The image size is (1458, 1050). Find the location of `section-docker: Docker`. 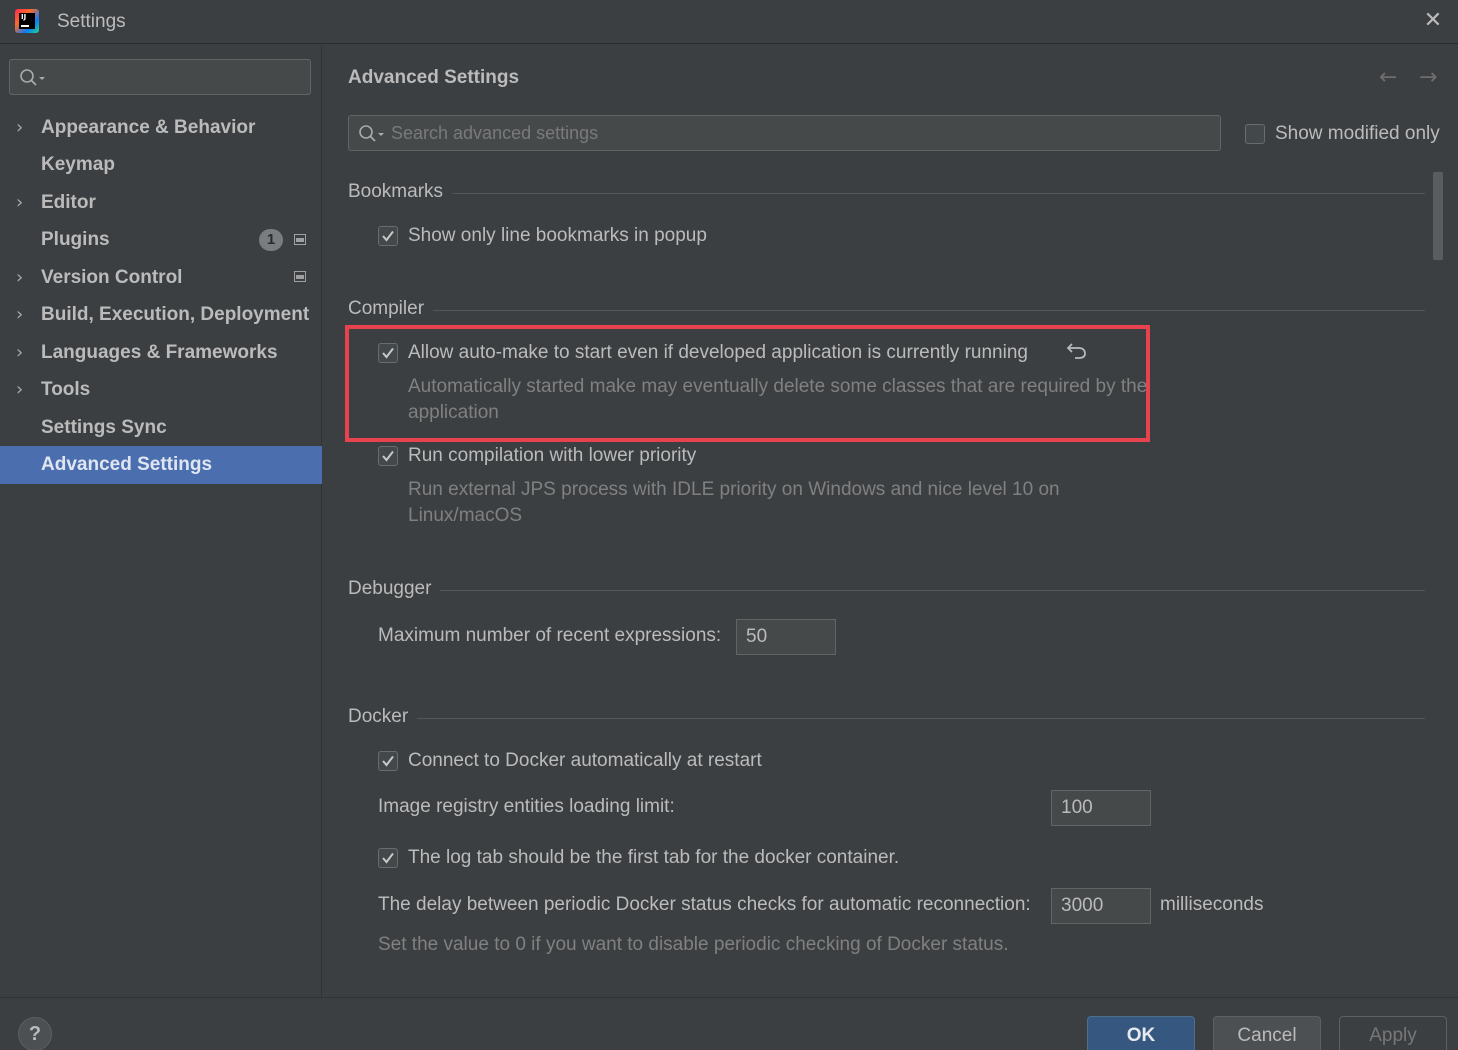

section-docker: Docker is located at coordinates (886, 718).